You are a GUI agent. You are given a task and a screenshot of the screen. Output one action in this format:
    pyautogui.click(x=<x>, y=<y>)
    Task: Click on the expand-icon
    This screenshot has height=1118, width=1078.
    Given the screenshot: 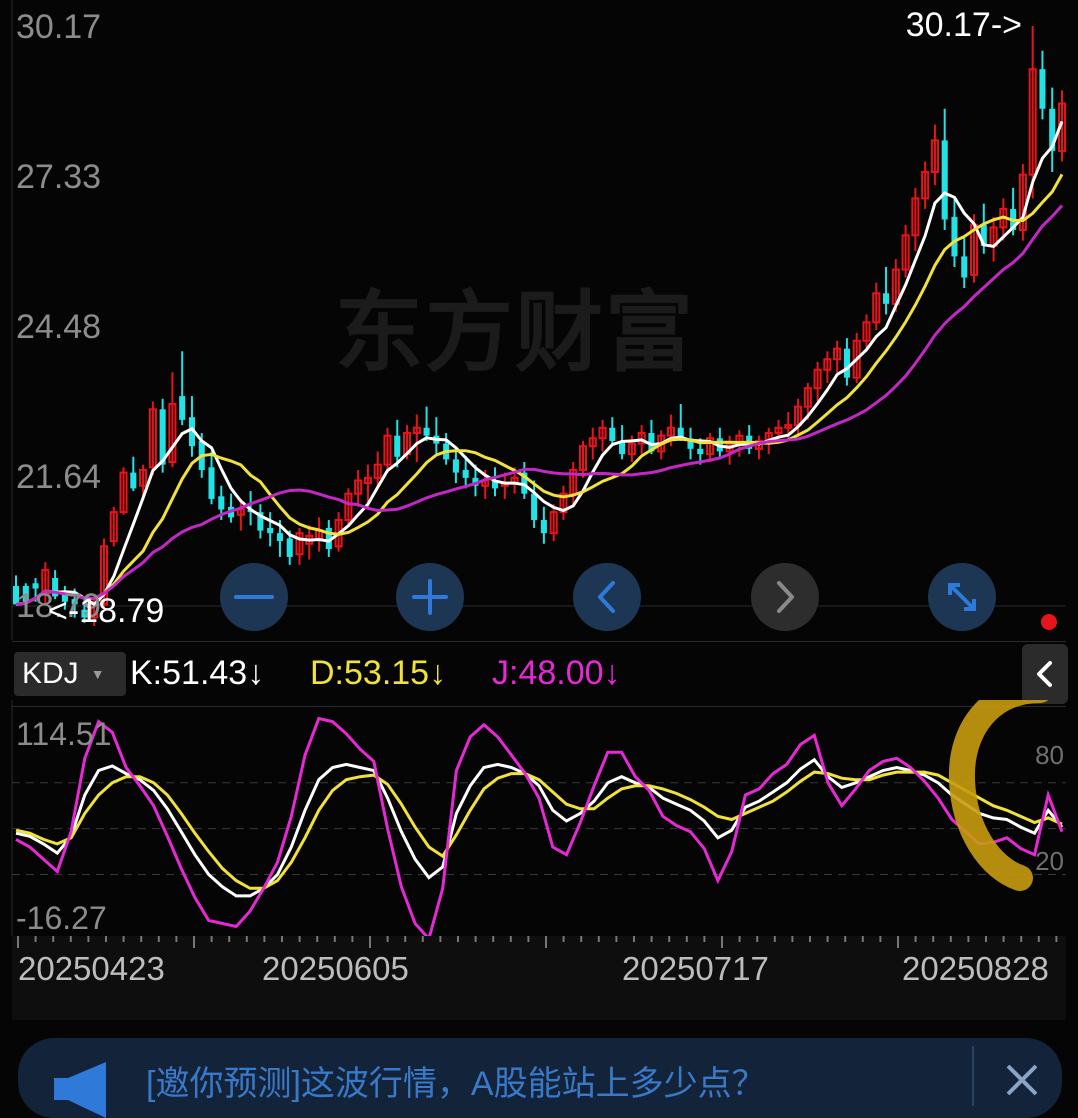 What is the action you would take?
    pyautogui.click(x=962, y=597)
    